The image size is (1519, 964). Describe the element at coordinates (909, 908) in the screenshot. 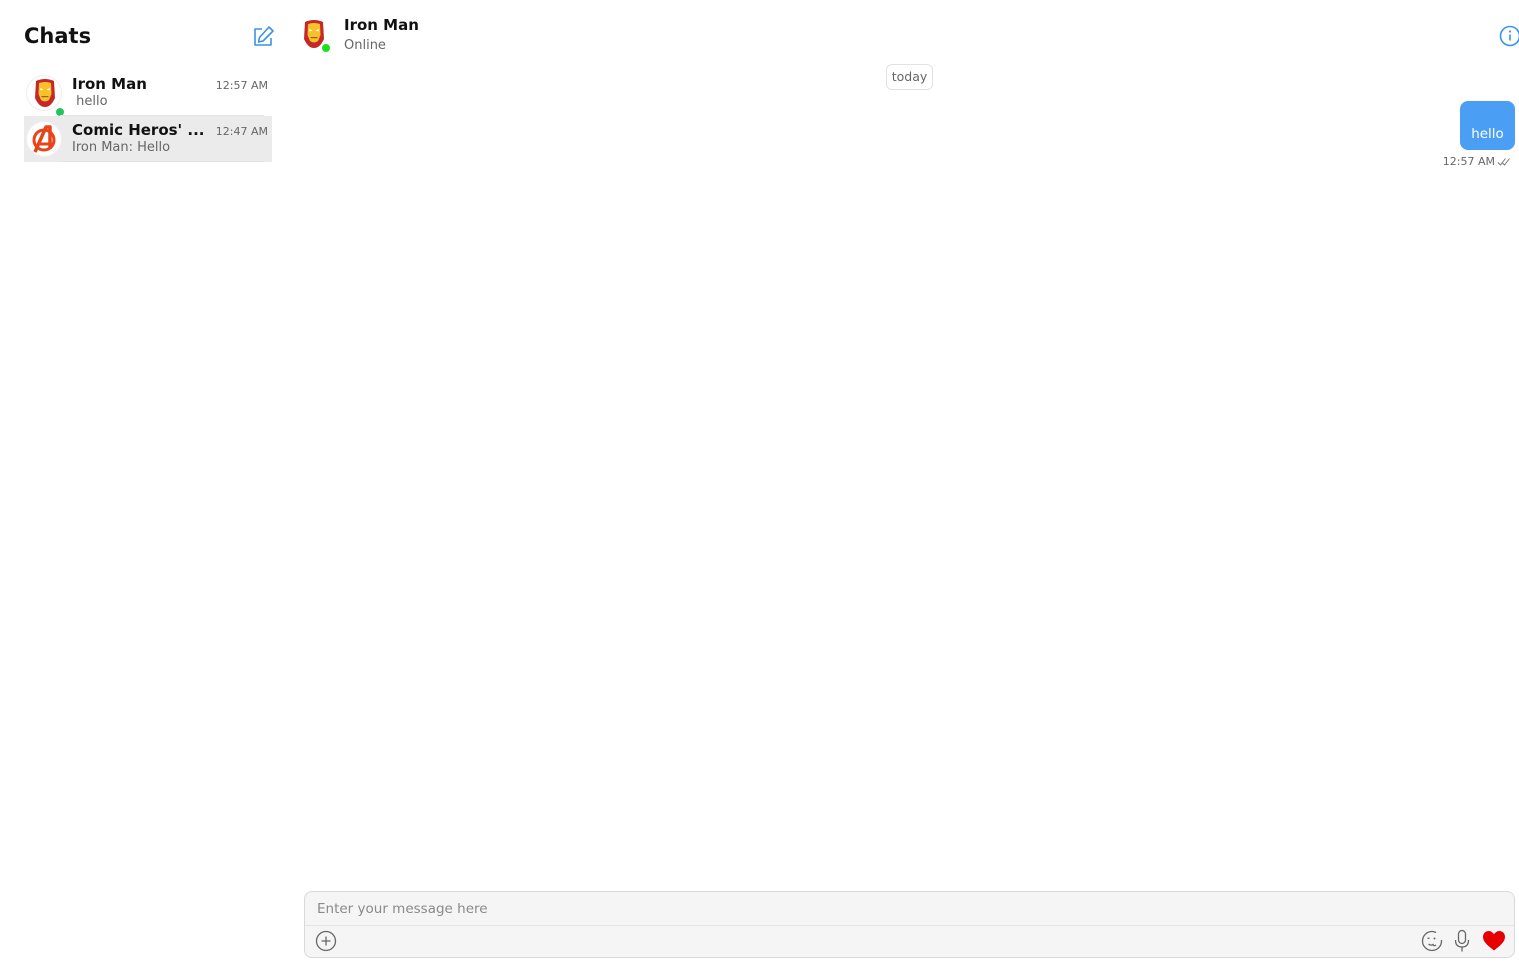

I see `message-input` at that location.